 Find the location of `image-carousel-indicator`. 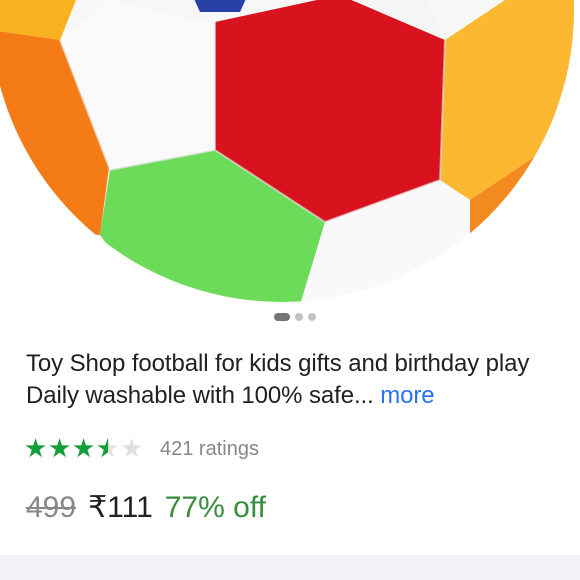

image-carousel-indicator is located at coordinates (290, 317).